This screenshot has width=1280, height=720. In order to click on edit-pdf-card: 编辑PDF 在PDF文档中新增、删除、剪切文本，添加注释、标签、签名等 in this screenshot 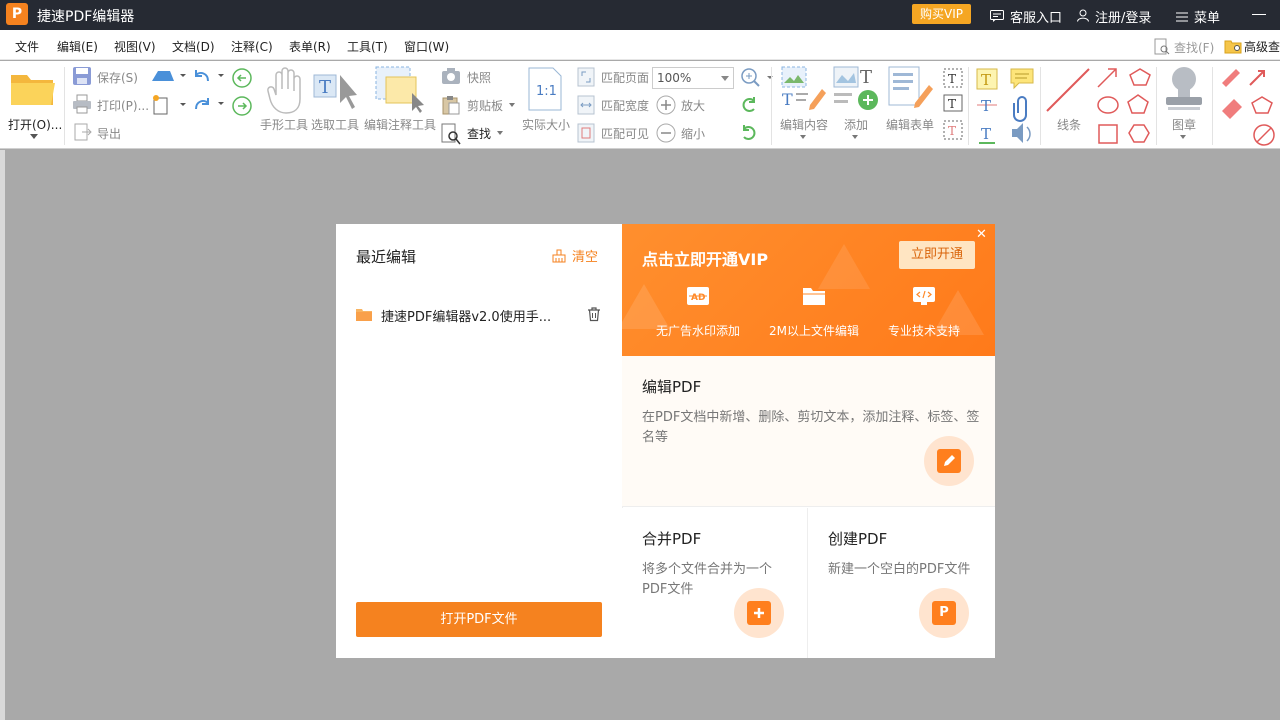, I will do `click(808, 431)`.